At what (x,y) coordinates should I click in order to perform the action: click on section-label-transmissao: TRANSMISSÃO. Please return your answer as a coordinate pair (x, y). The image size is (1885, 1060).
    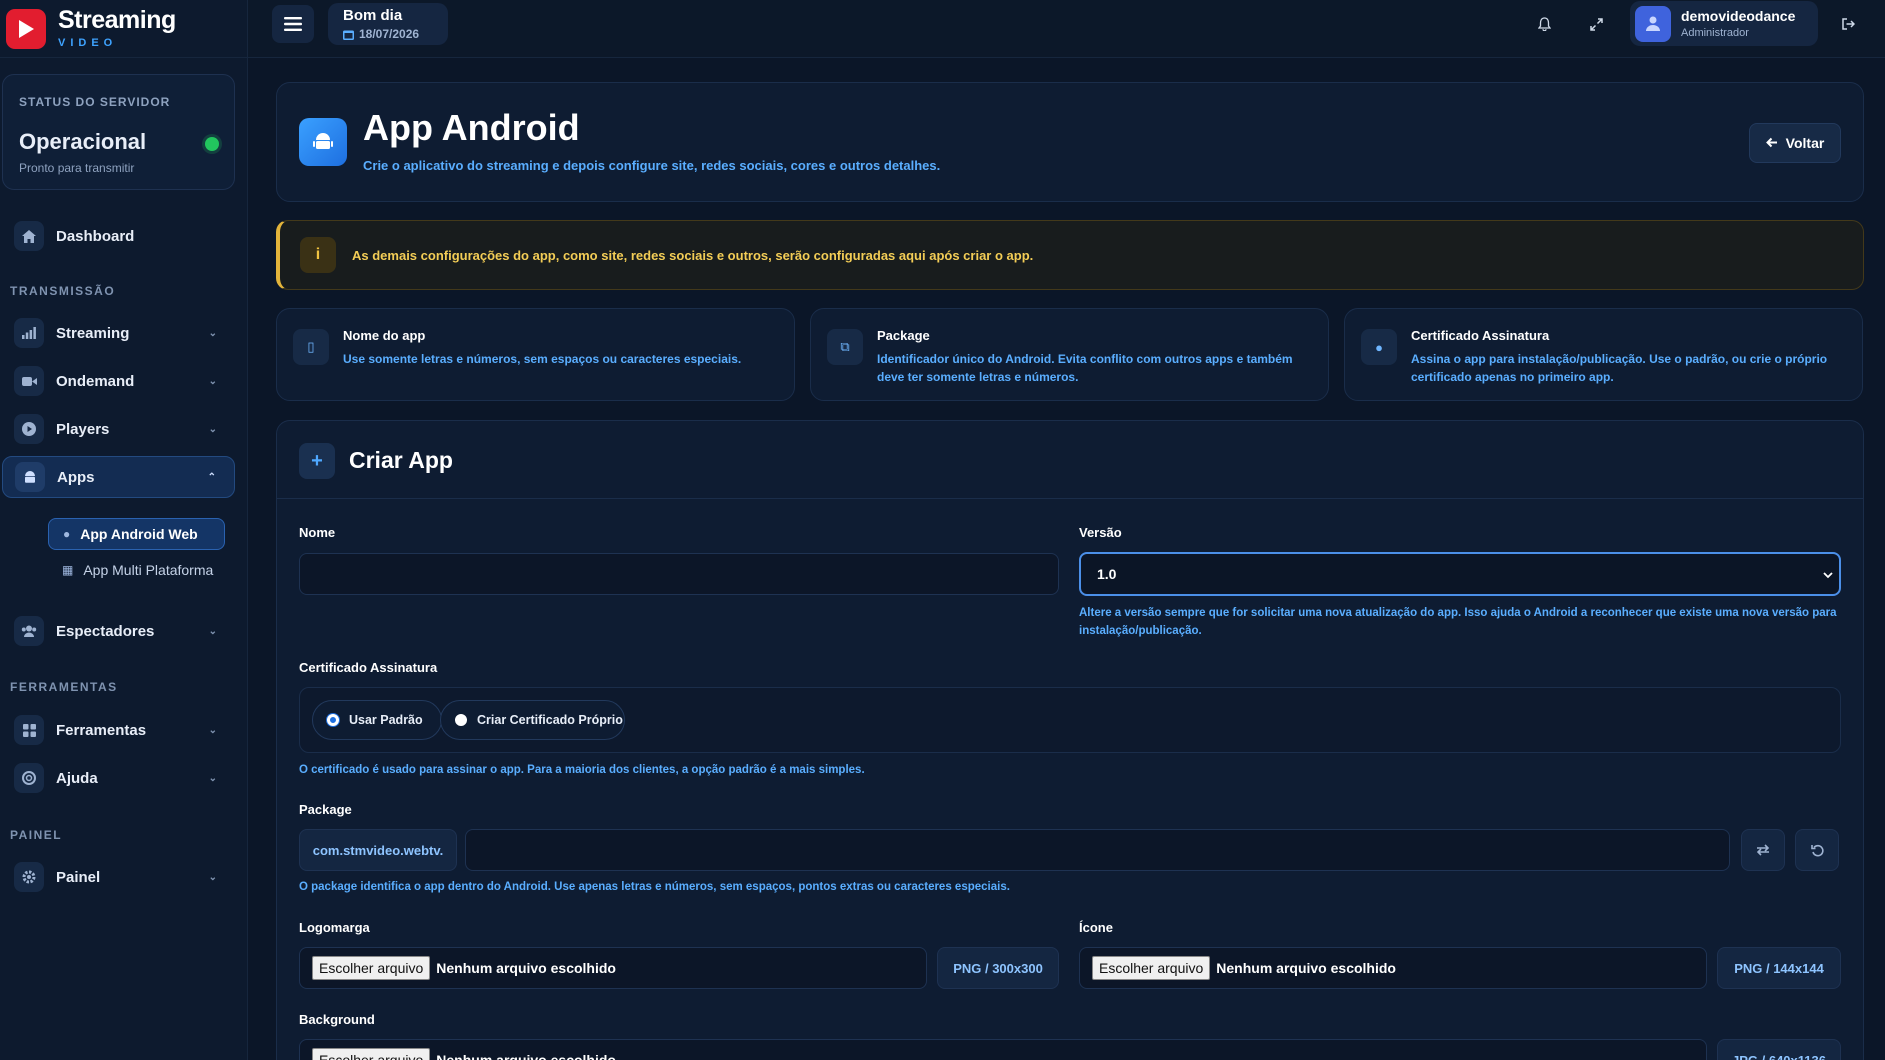
    Looking at the image, I should click on (63, 291).